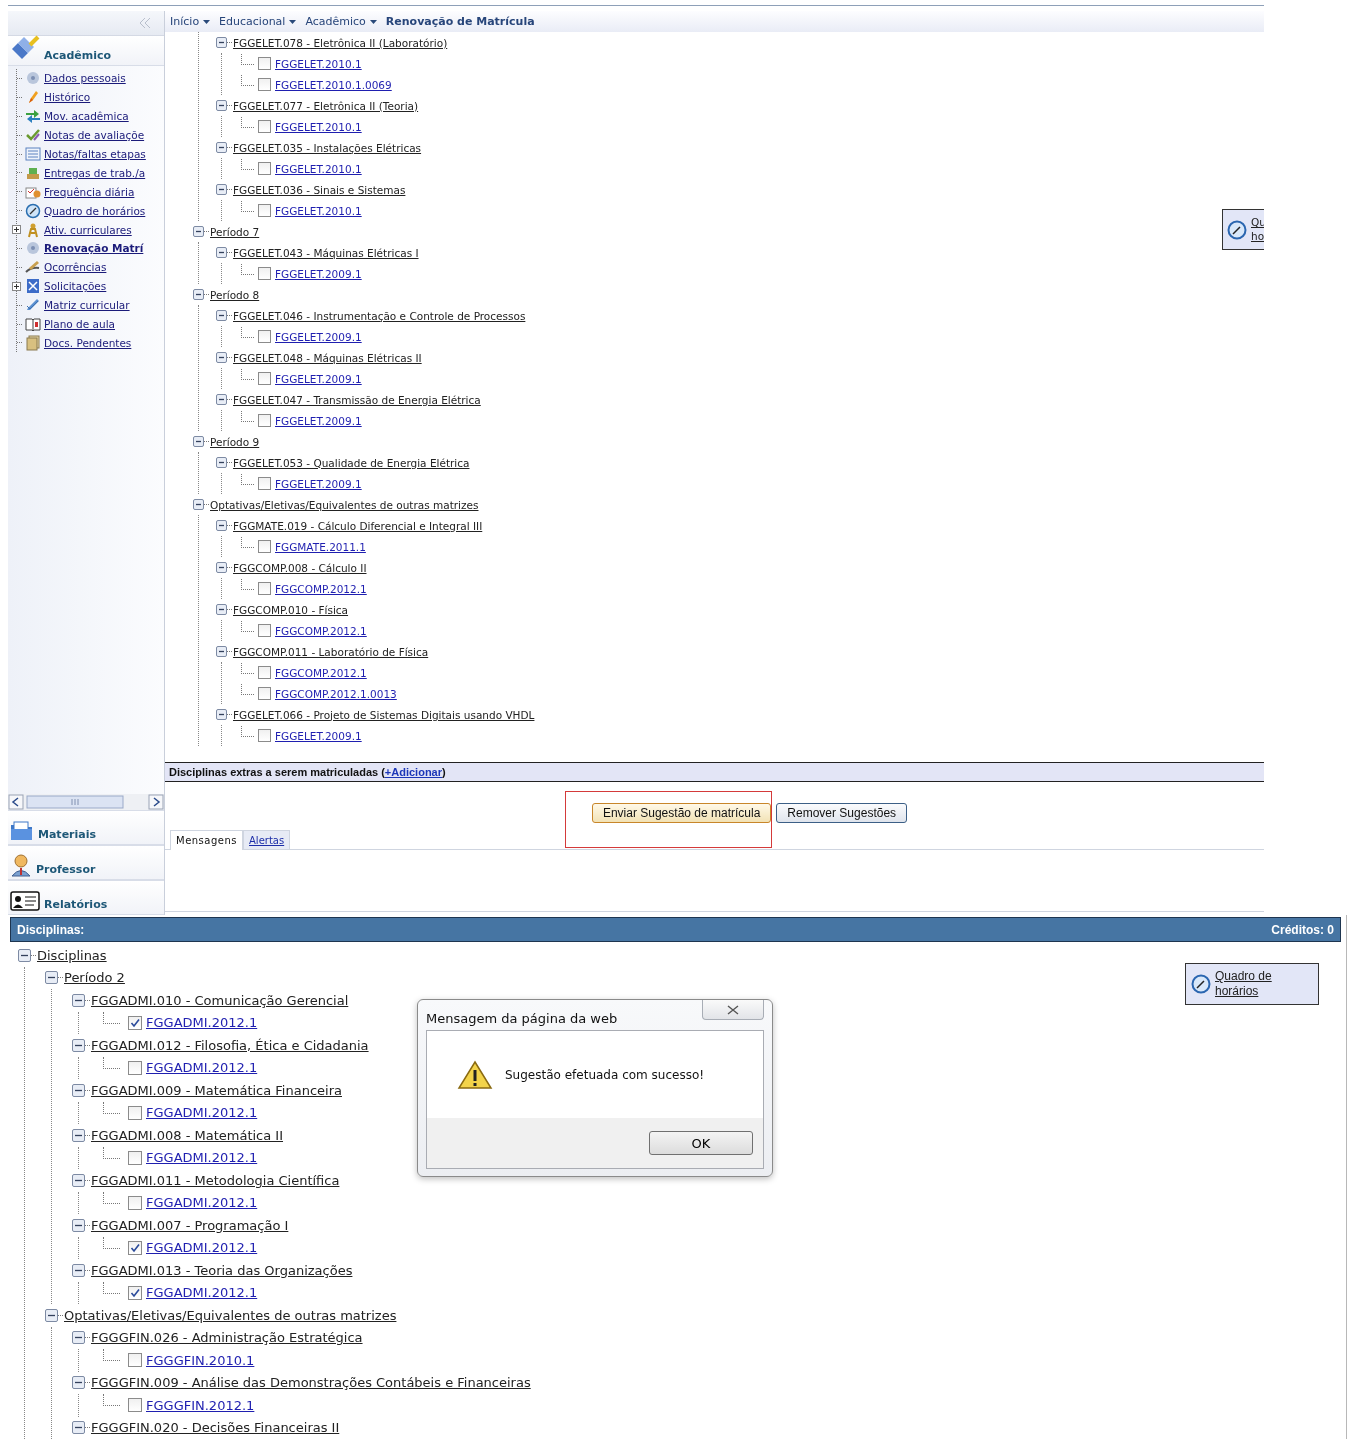 Image resolution: width=1349 pixels, height=1439 pixels. Describe the element at coordinates (72, 955) in the screenshot. I see `group-label: Disciplinas` at that location.